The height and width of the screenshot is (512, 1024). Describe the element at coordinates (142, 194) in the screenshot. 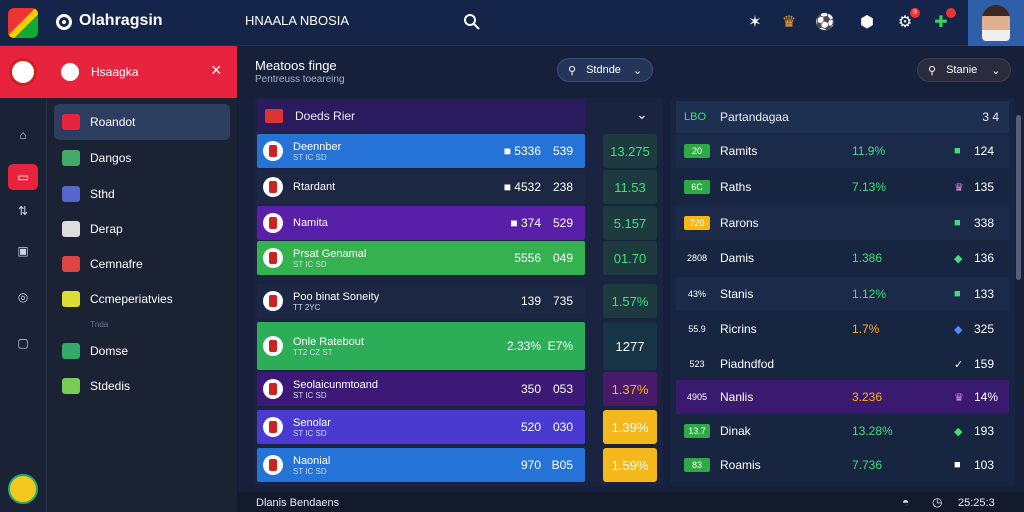

I see `sidebar-item-2: Sthd` at that location.